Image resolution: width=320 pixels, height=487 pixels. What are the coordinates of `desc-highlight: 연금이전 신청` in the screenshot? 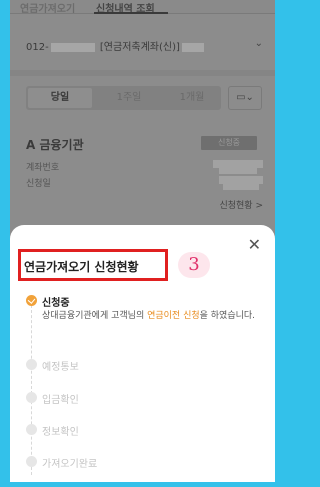 It's located at (173, 316).